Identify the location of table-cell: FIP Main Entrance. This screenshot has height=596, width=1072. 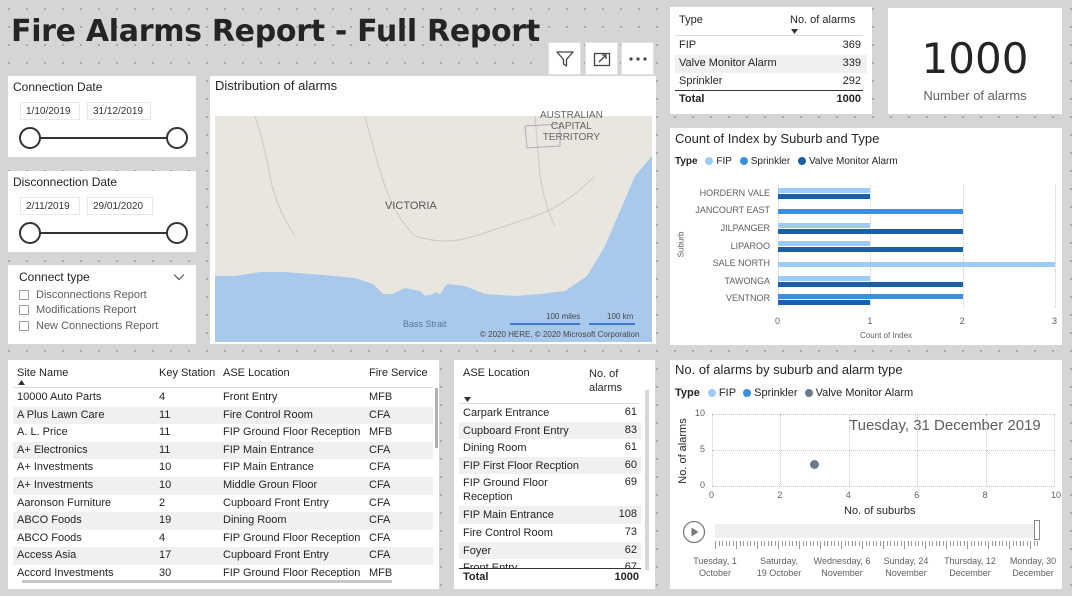
(268, 467).